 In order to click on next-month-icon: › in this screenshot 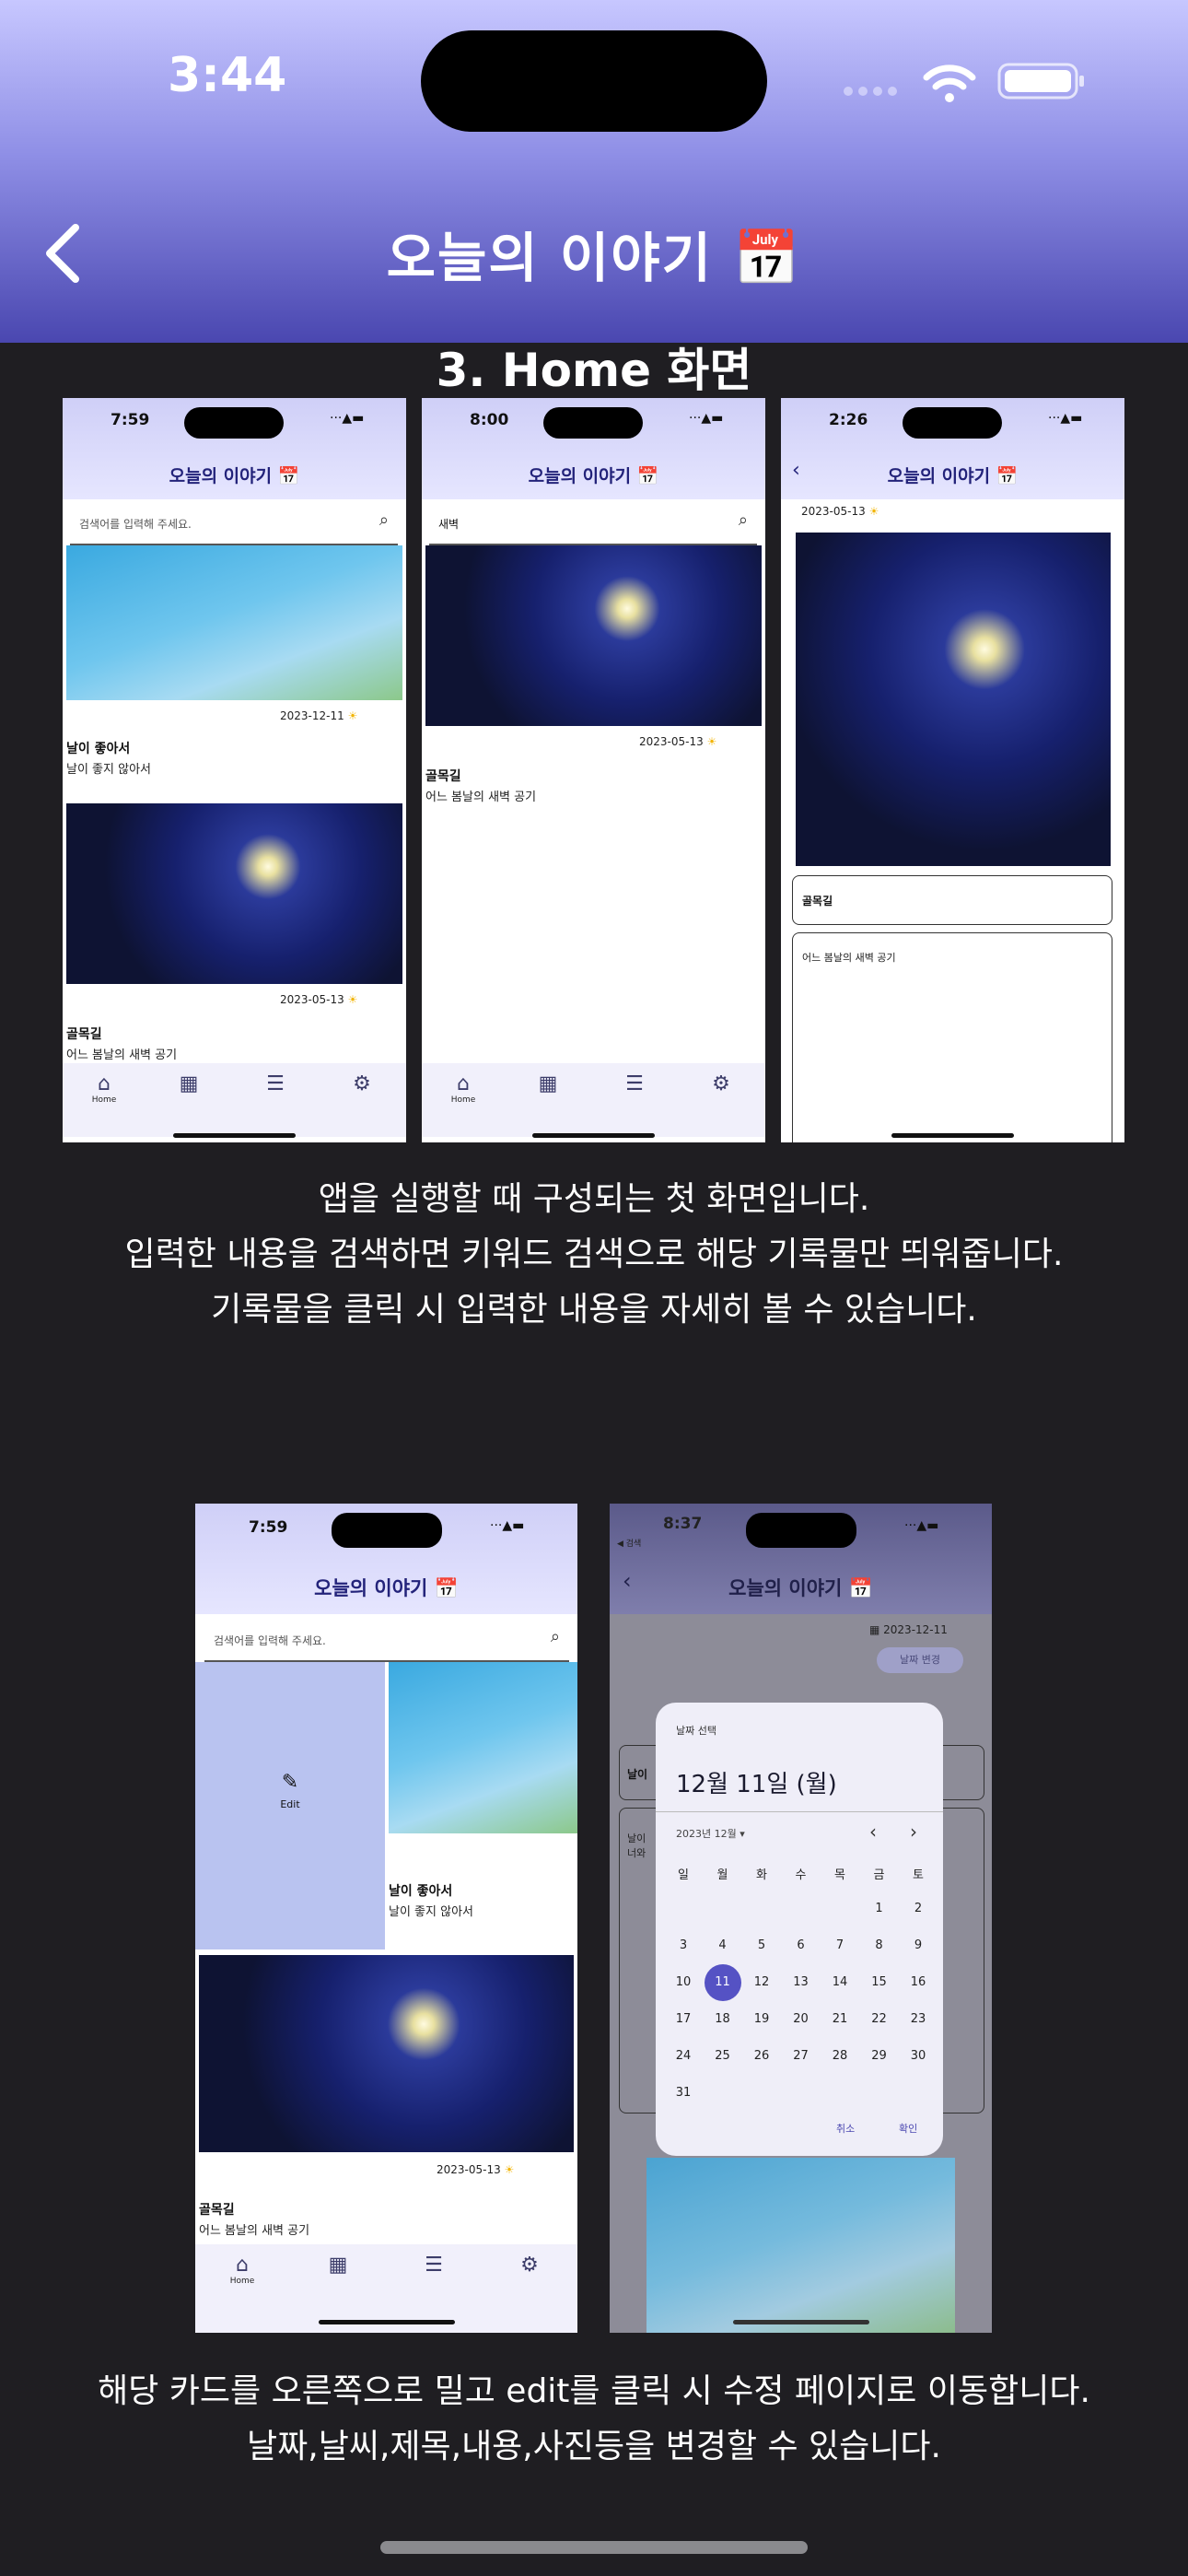, I will do `click(913, 1832)`.